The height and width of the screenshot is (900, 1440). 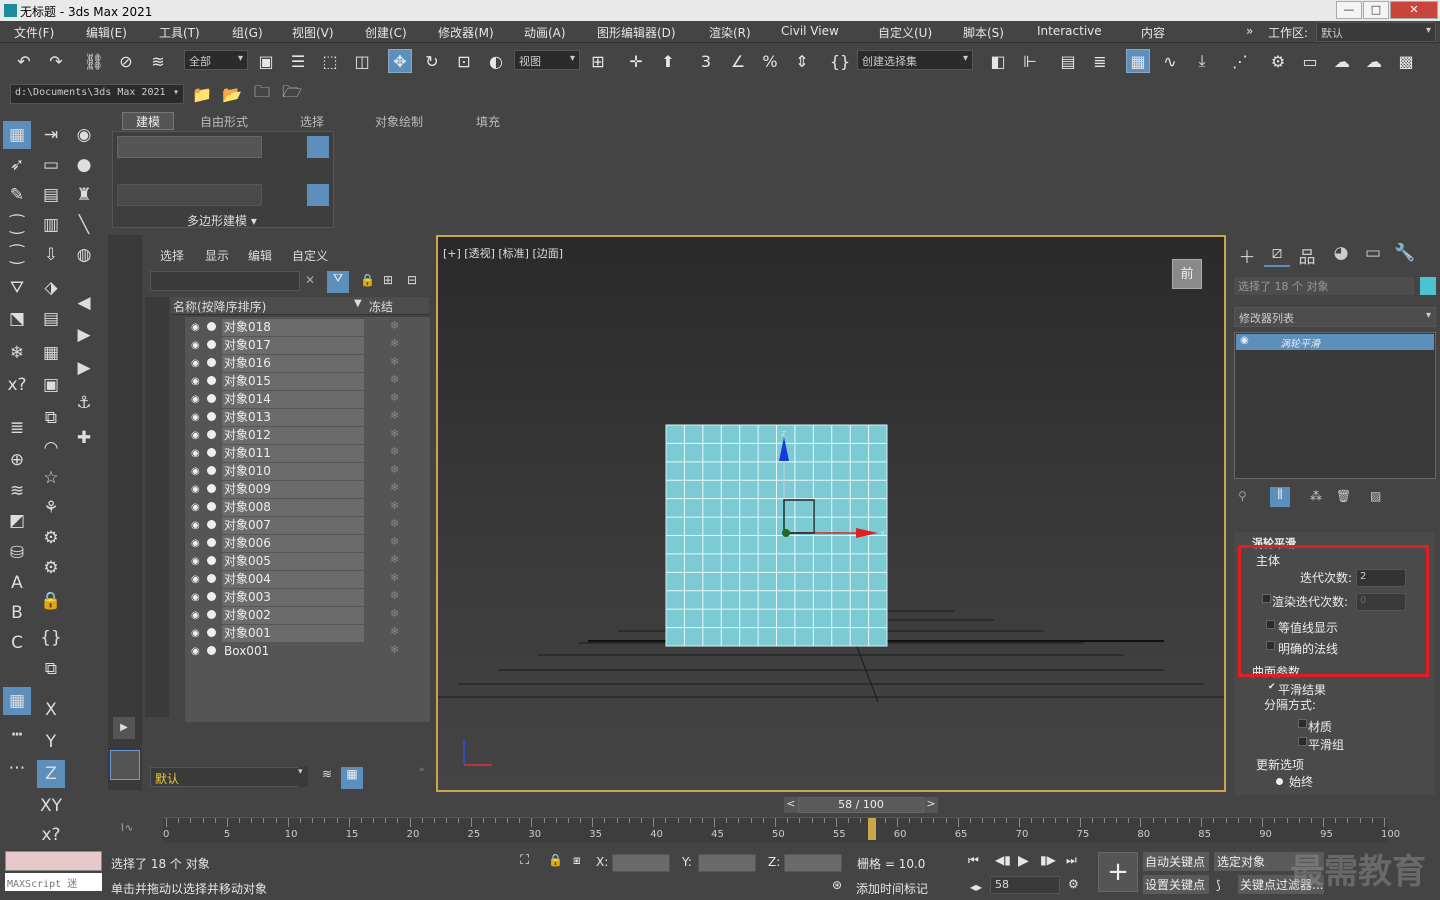 I want to click on minimize-button: —, so click(x=1349, y=10).